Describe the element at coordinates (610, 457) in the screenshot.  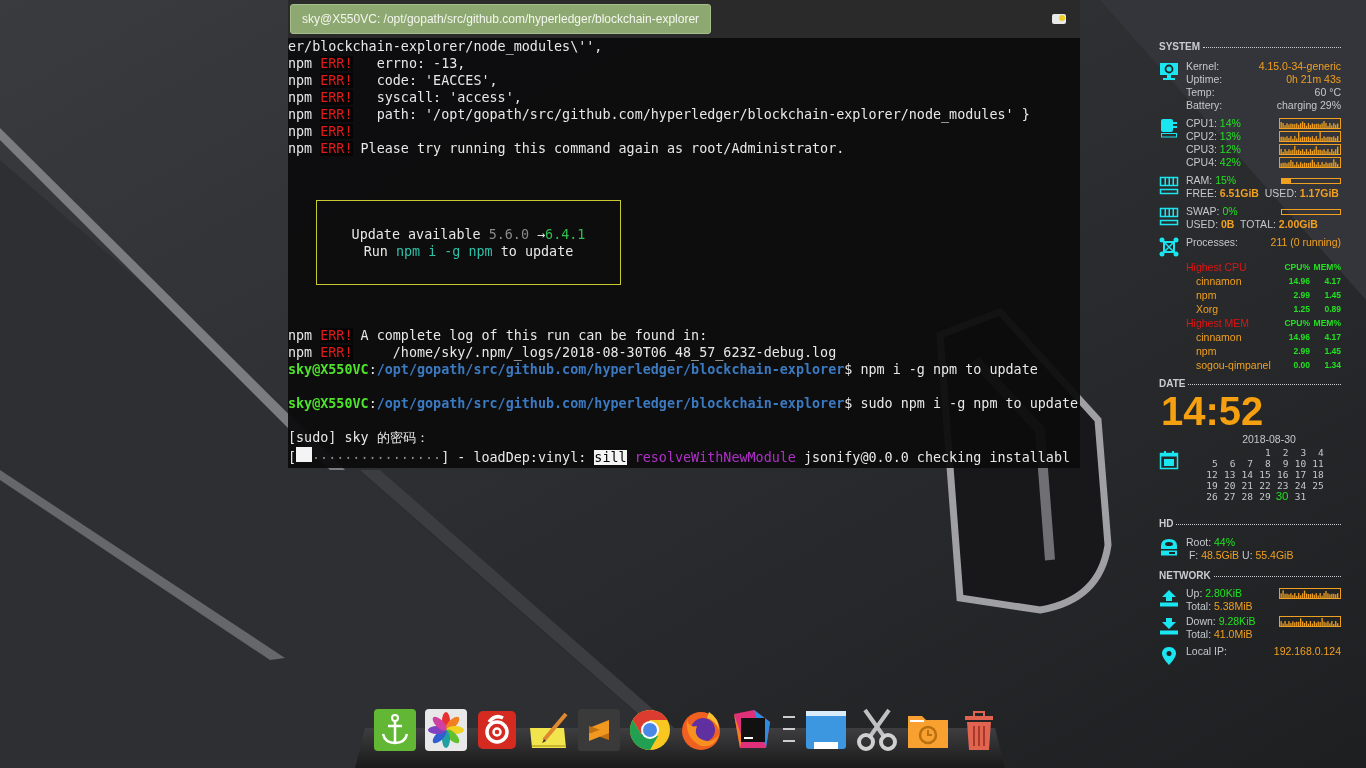
I see `highlighted-text: sill` at that location.